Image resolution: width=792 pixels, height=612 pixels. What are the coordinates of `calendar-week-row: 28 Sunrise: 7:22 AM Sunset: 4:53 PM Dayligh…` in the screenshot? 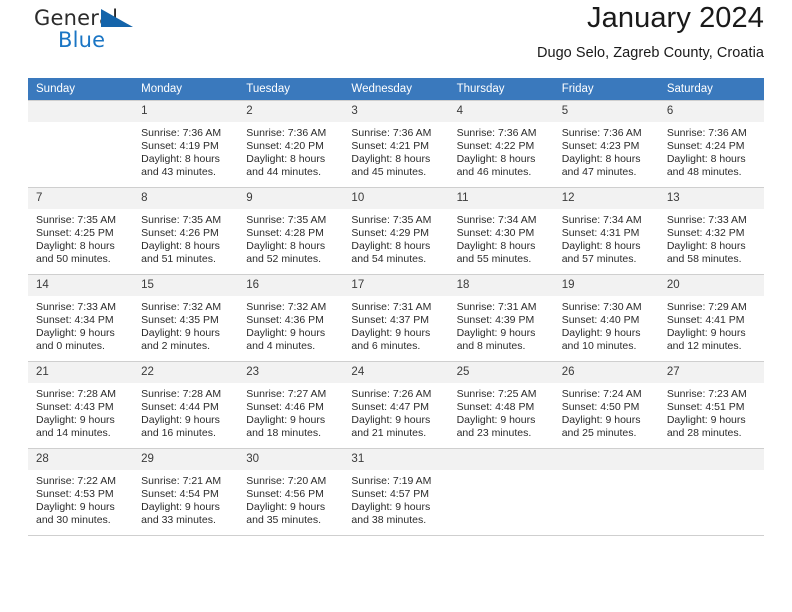 It's located at (396, 492).